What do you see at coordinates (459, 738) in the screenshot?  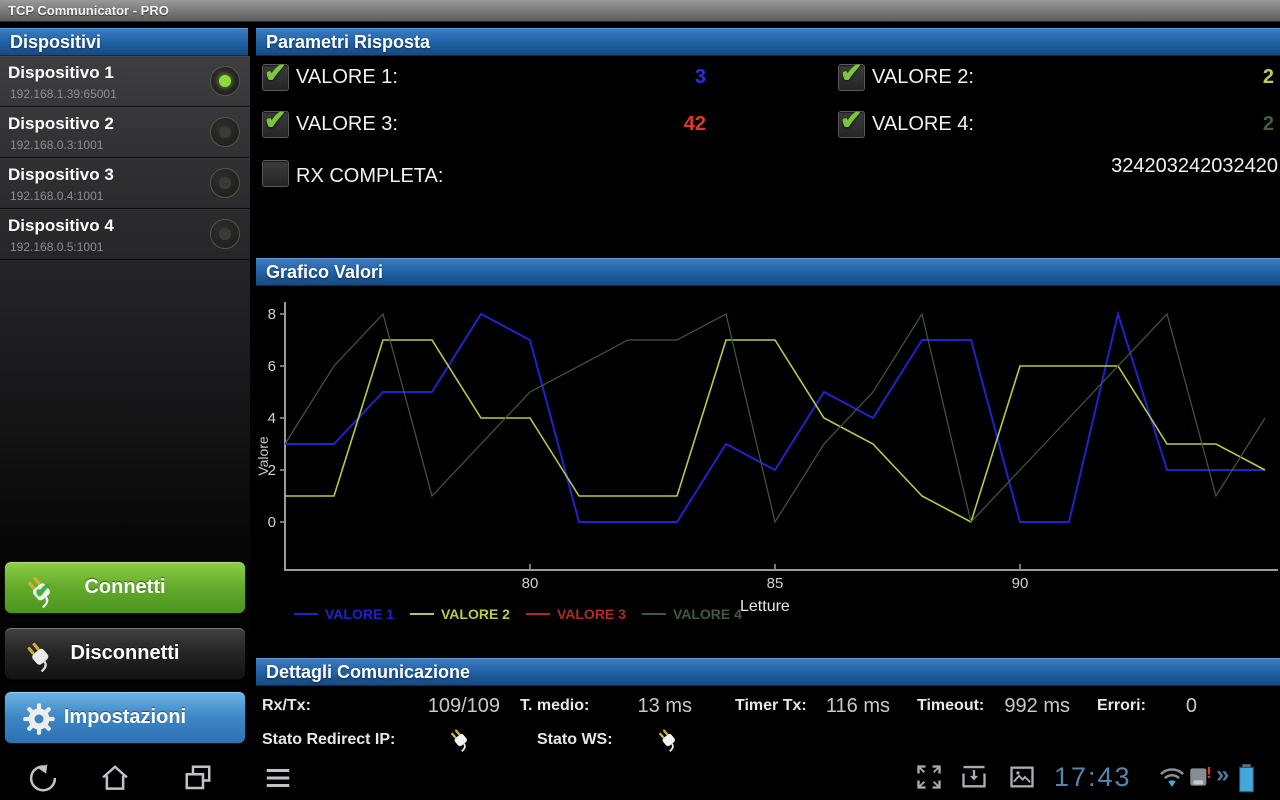 I see `redirect-status-plug-icon` at bounding box center [459, 738].